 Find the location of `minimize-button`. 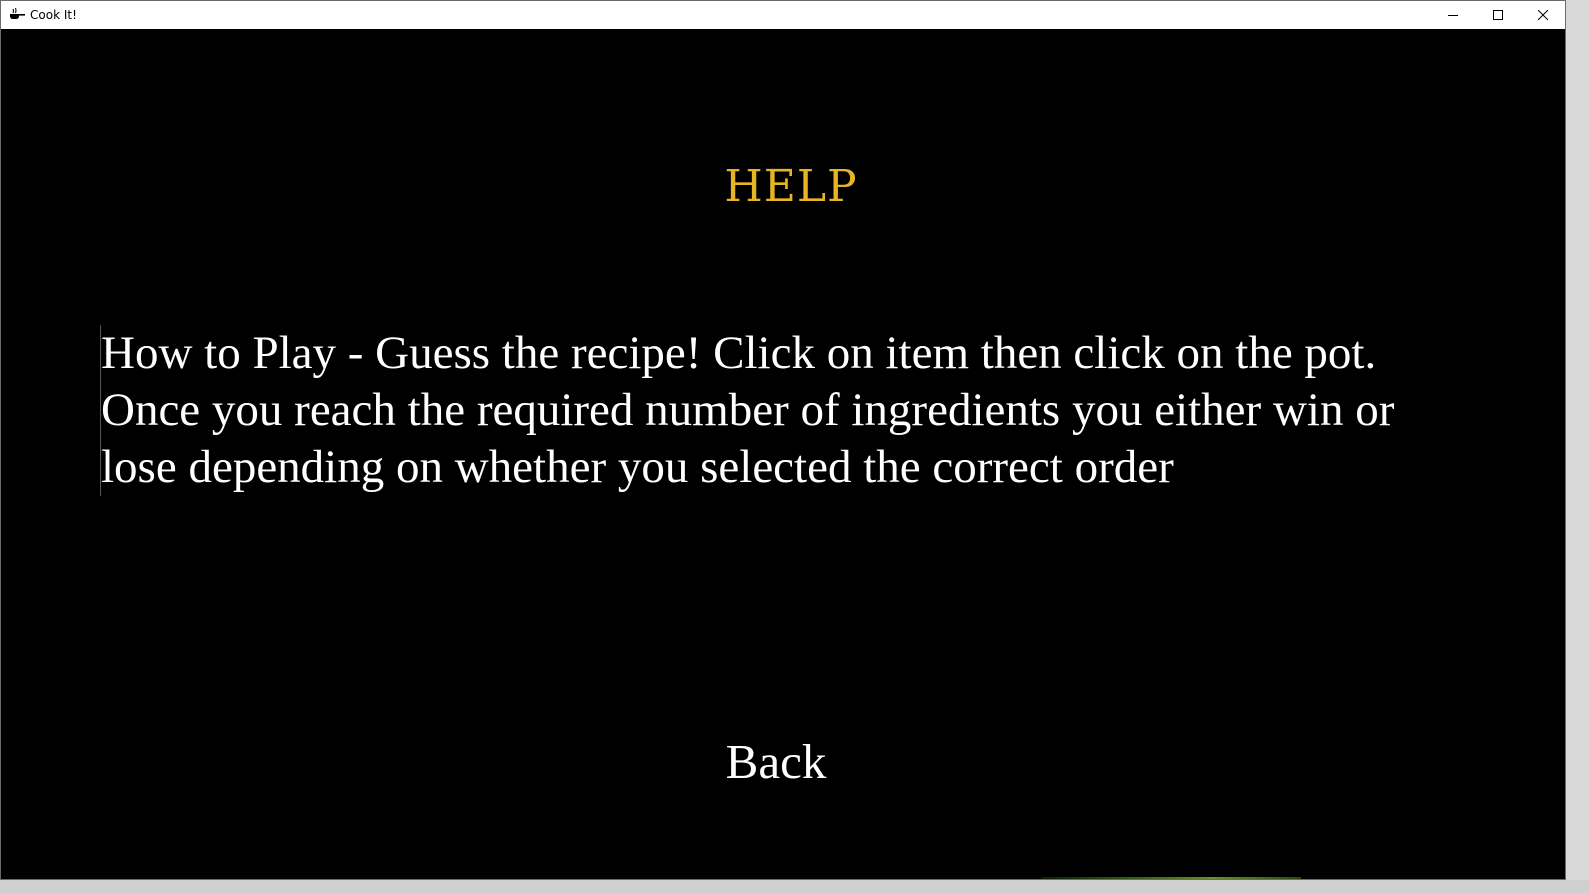

minimize-button is located at coordinates (1452, 15).